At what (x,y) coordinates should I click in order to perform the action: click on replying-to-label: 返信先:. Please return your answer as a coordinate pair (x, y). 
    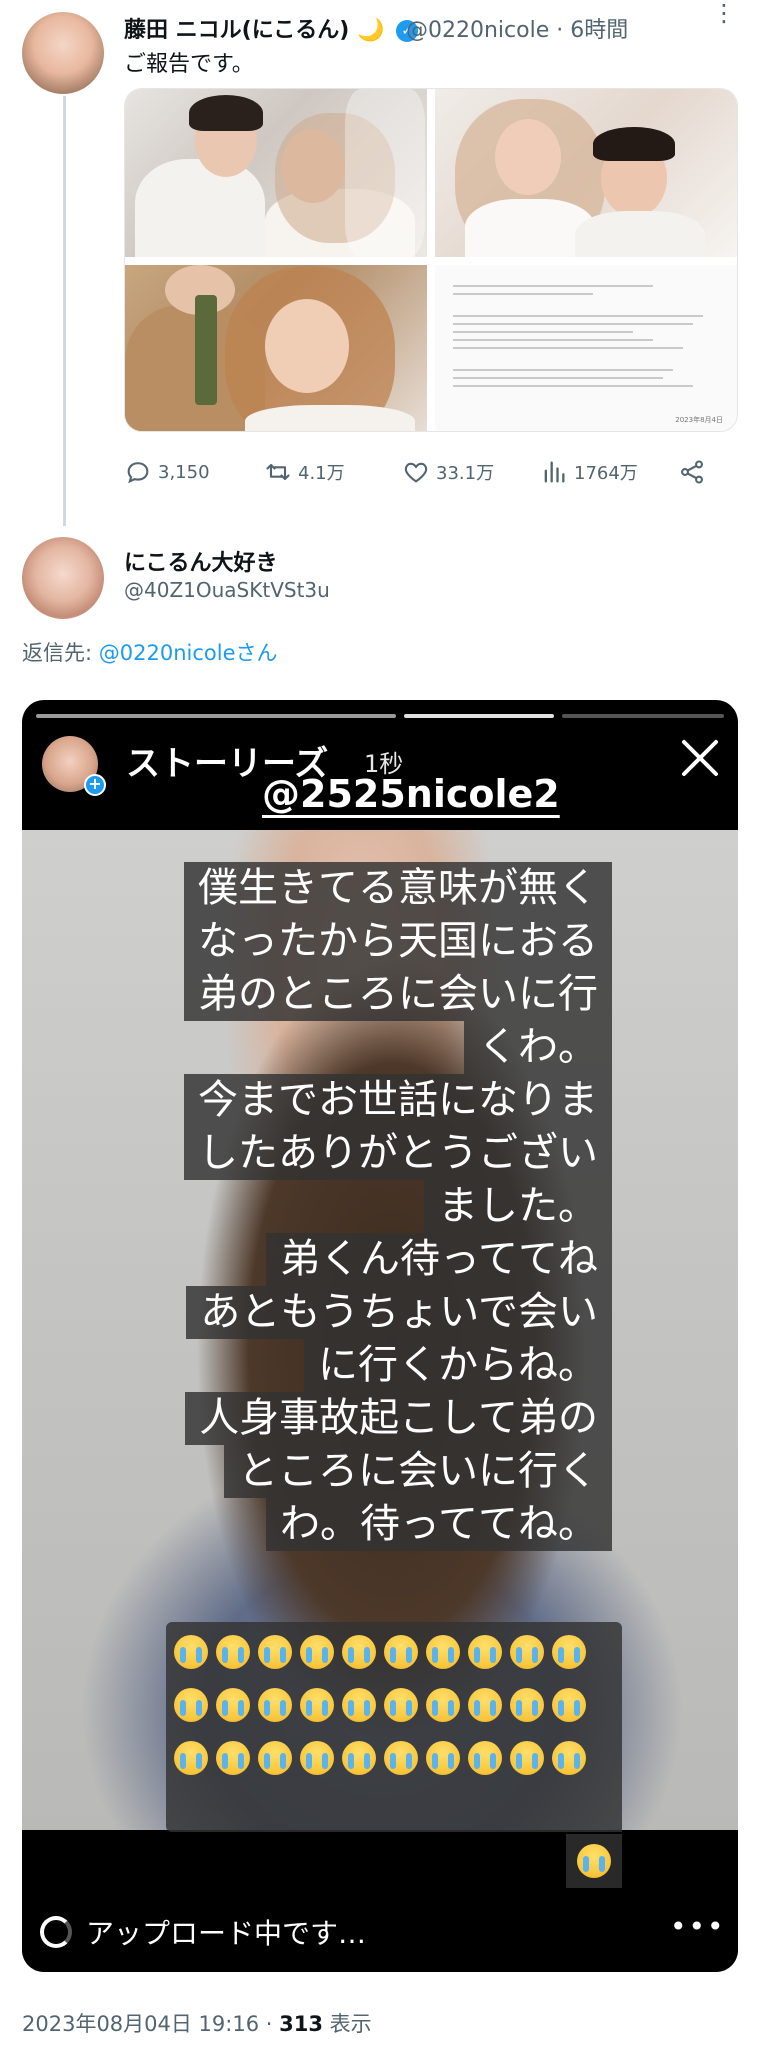
    Looking at the image, I should click on (60, 653).